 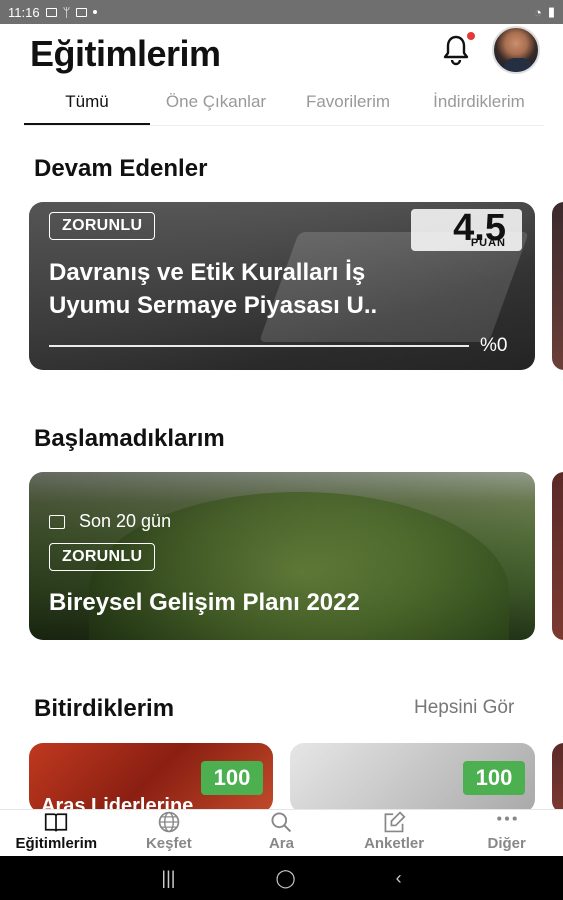 What do you see at coordinates (471, 36) in the screenshot?
I see `notification-badge` at bounding box center [471, 36].